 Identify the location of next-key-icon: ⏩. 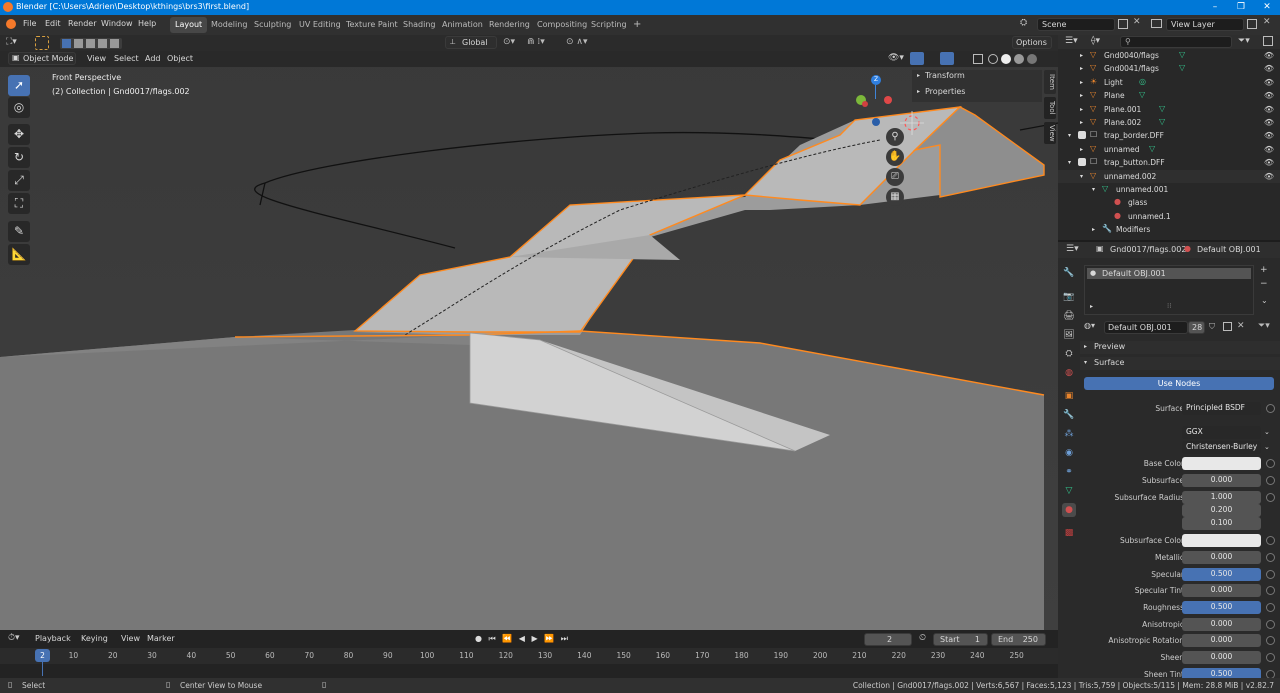
(550, 638).